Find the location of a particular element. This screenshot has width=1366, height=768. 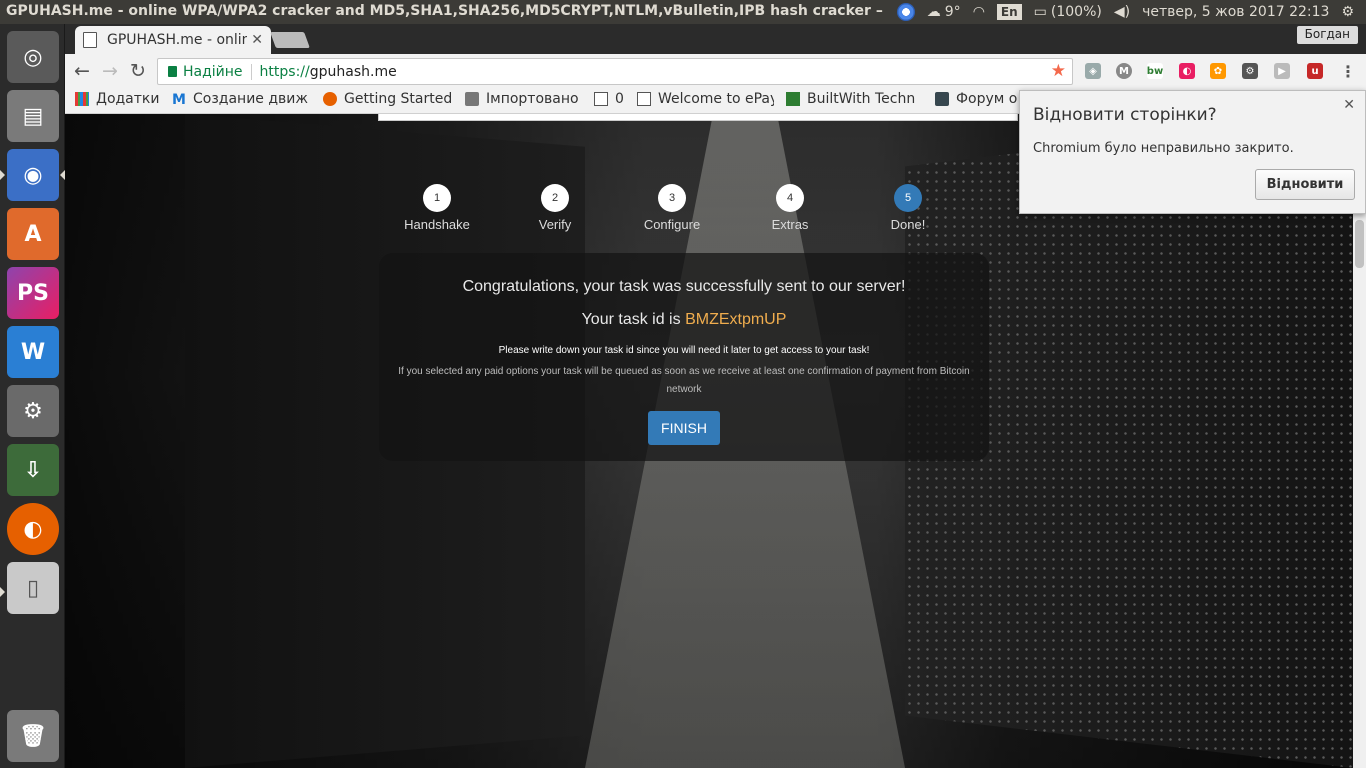

clock: четвер, 5 жов 2017 22:13 is located at coordinates (1236, 12).